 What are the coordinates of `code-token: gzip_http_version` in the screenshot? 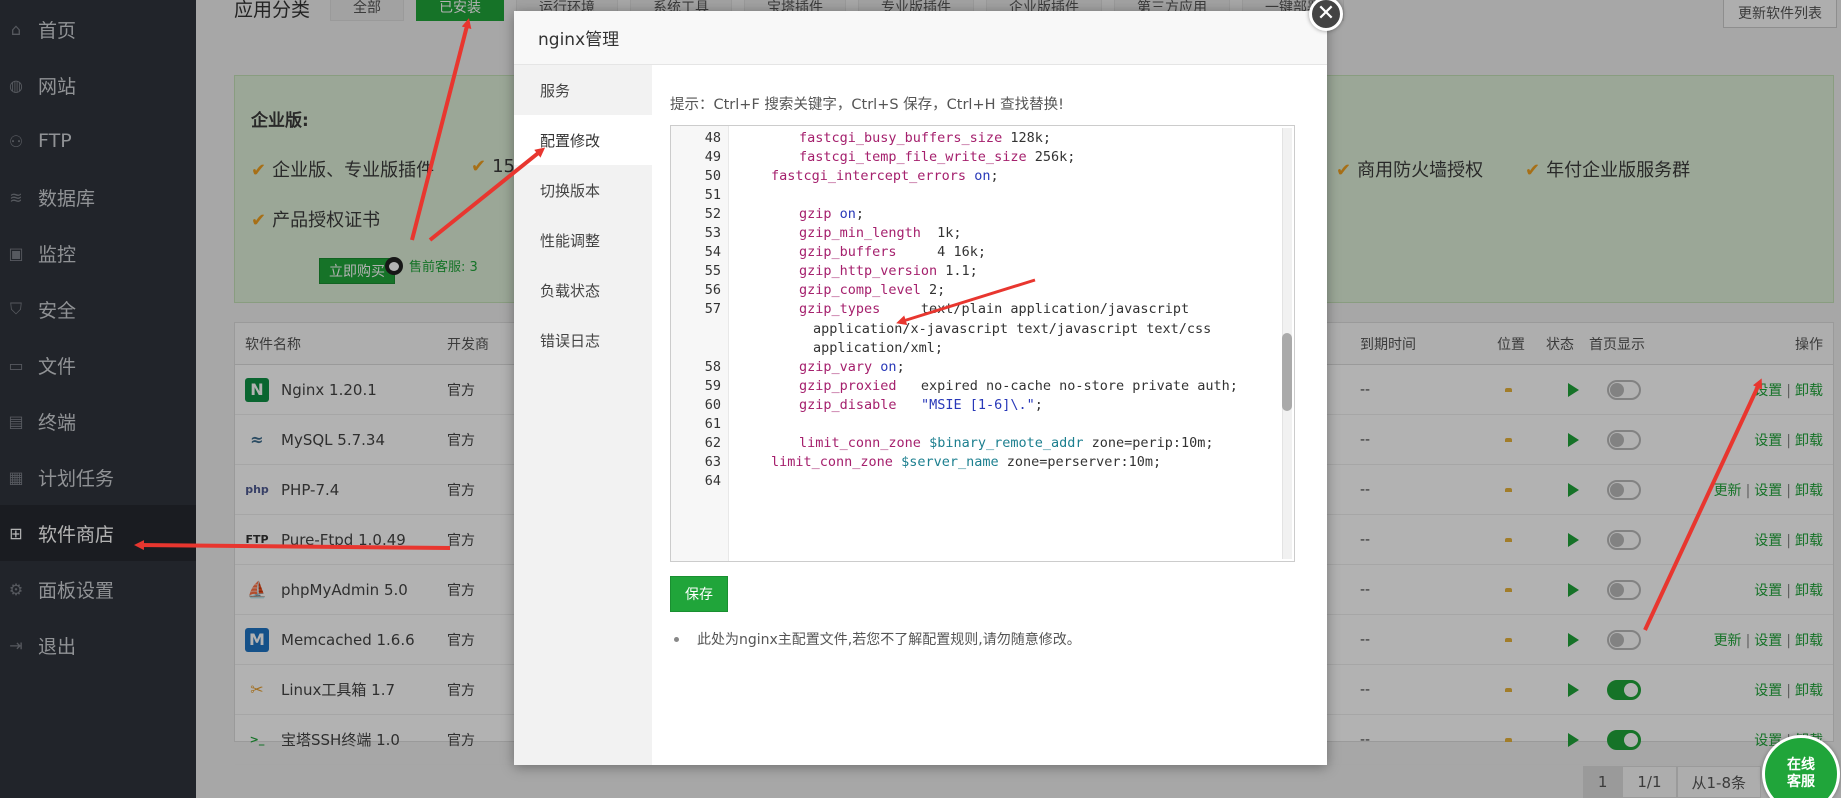 It's located at (868, 271).